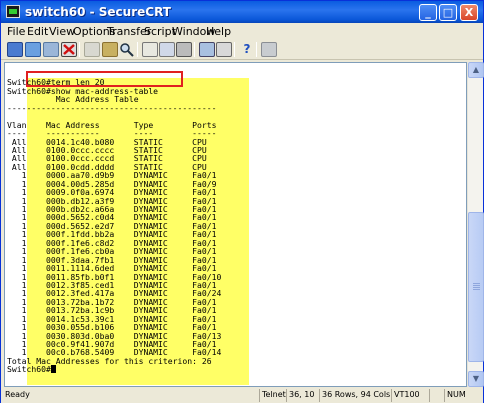  What do you see at coordinates (476, 287) in the screenshot?
I see `scroll-thumb` at bounding box center [476, 287].